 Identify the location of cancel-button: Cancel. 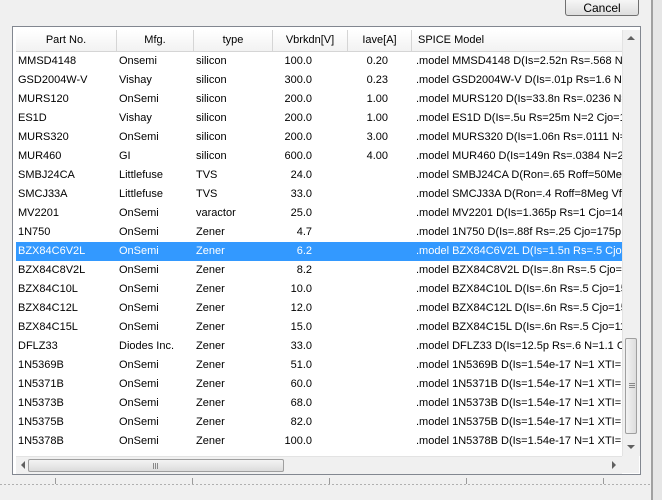
(602, 8).